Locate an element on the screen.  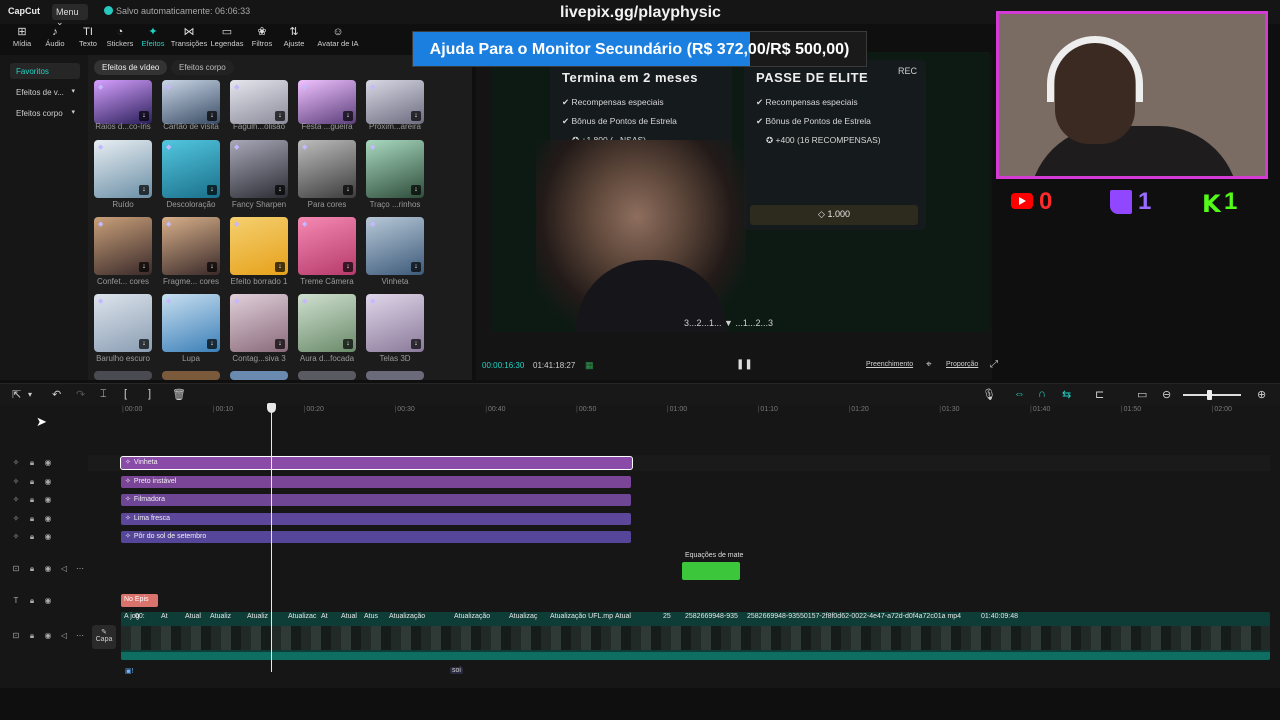
redo-icon: ↷ is located at coordinates (80, 394).